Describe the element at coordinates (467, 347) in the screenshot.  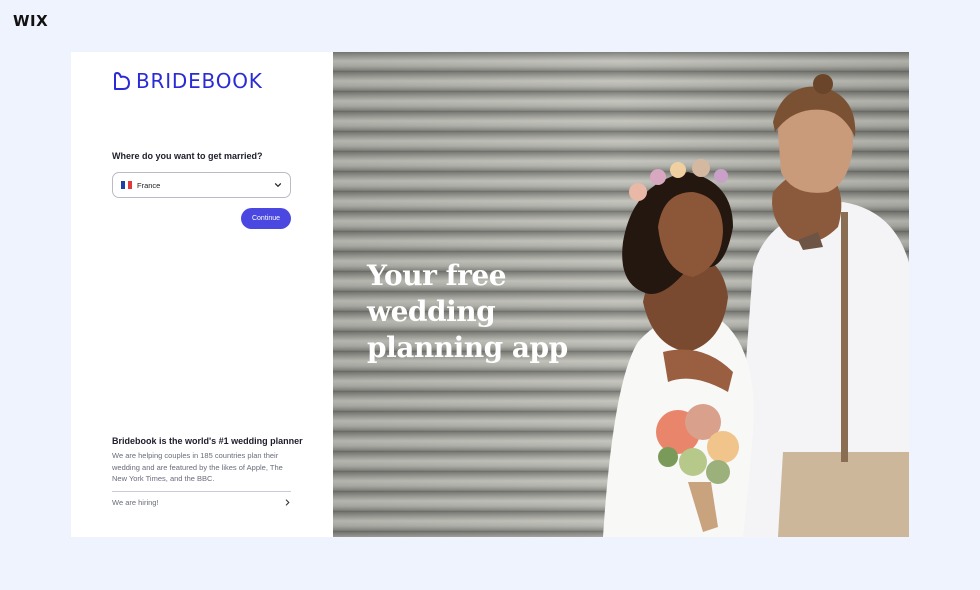
I see `hero-title-line2: planning app` at that location.